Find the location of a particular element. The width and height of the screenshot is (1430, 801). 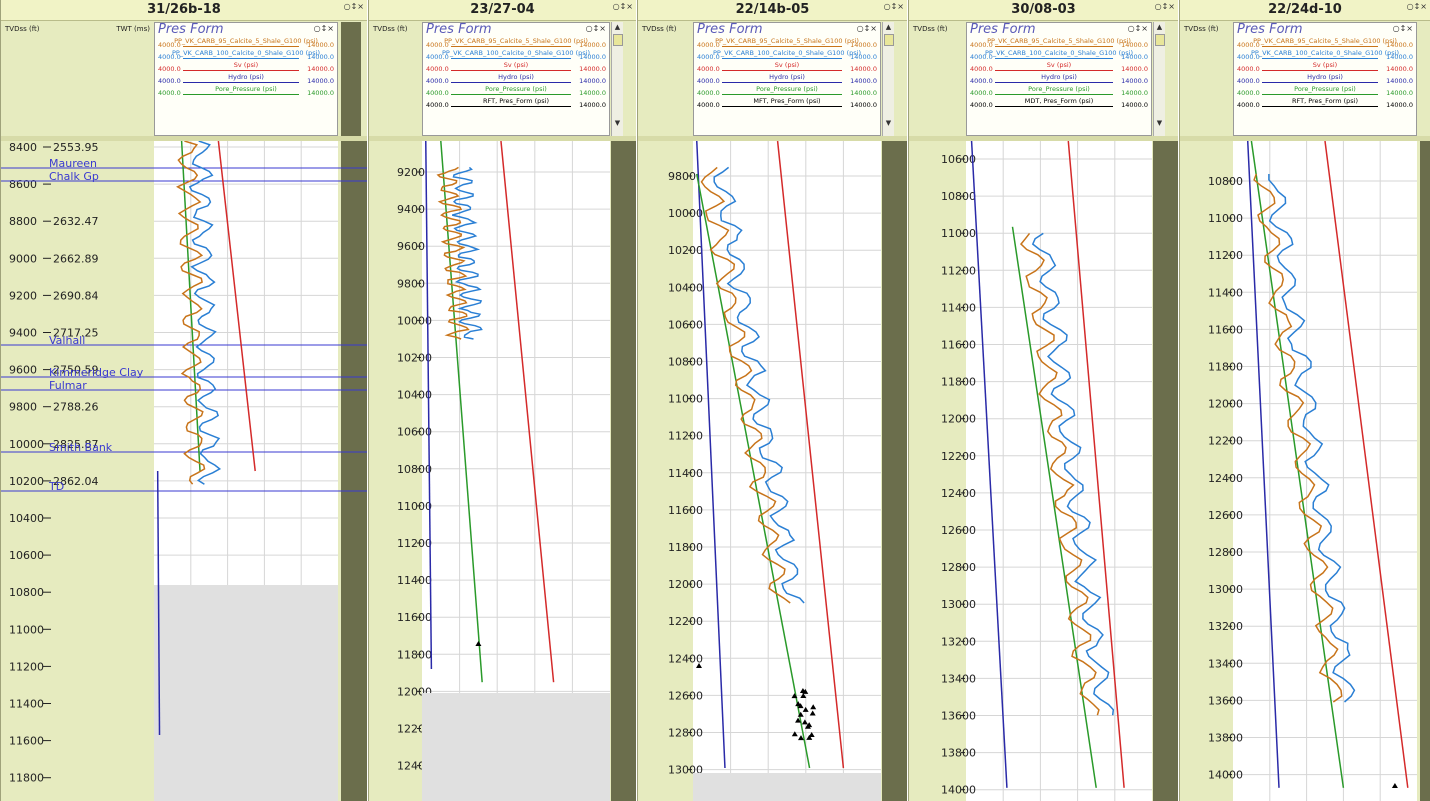

depth-tick-label: 14000 is located at coordinates (1225, 775).